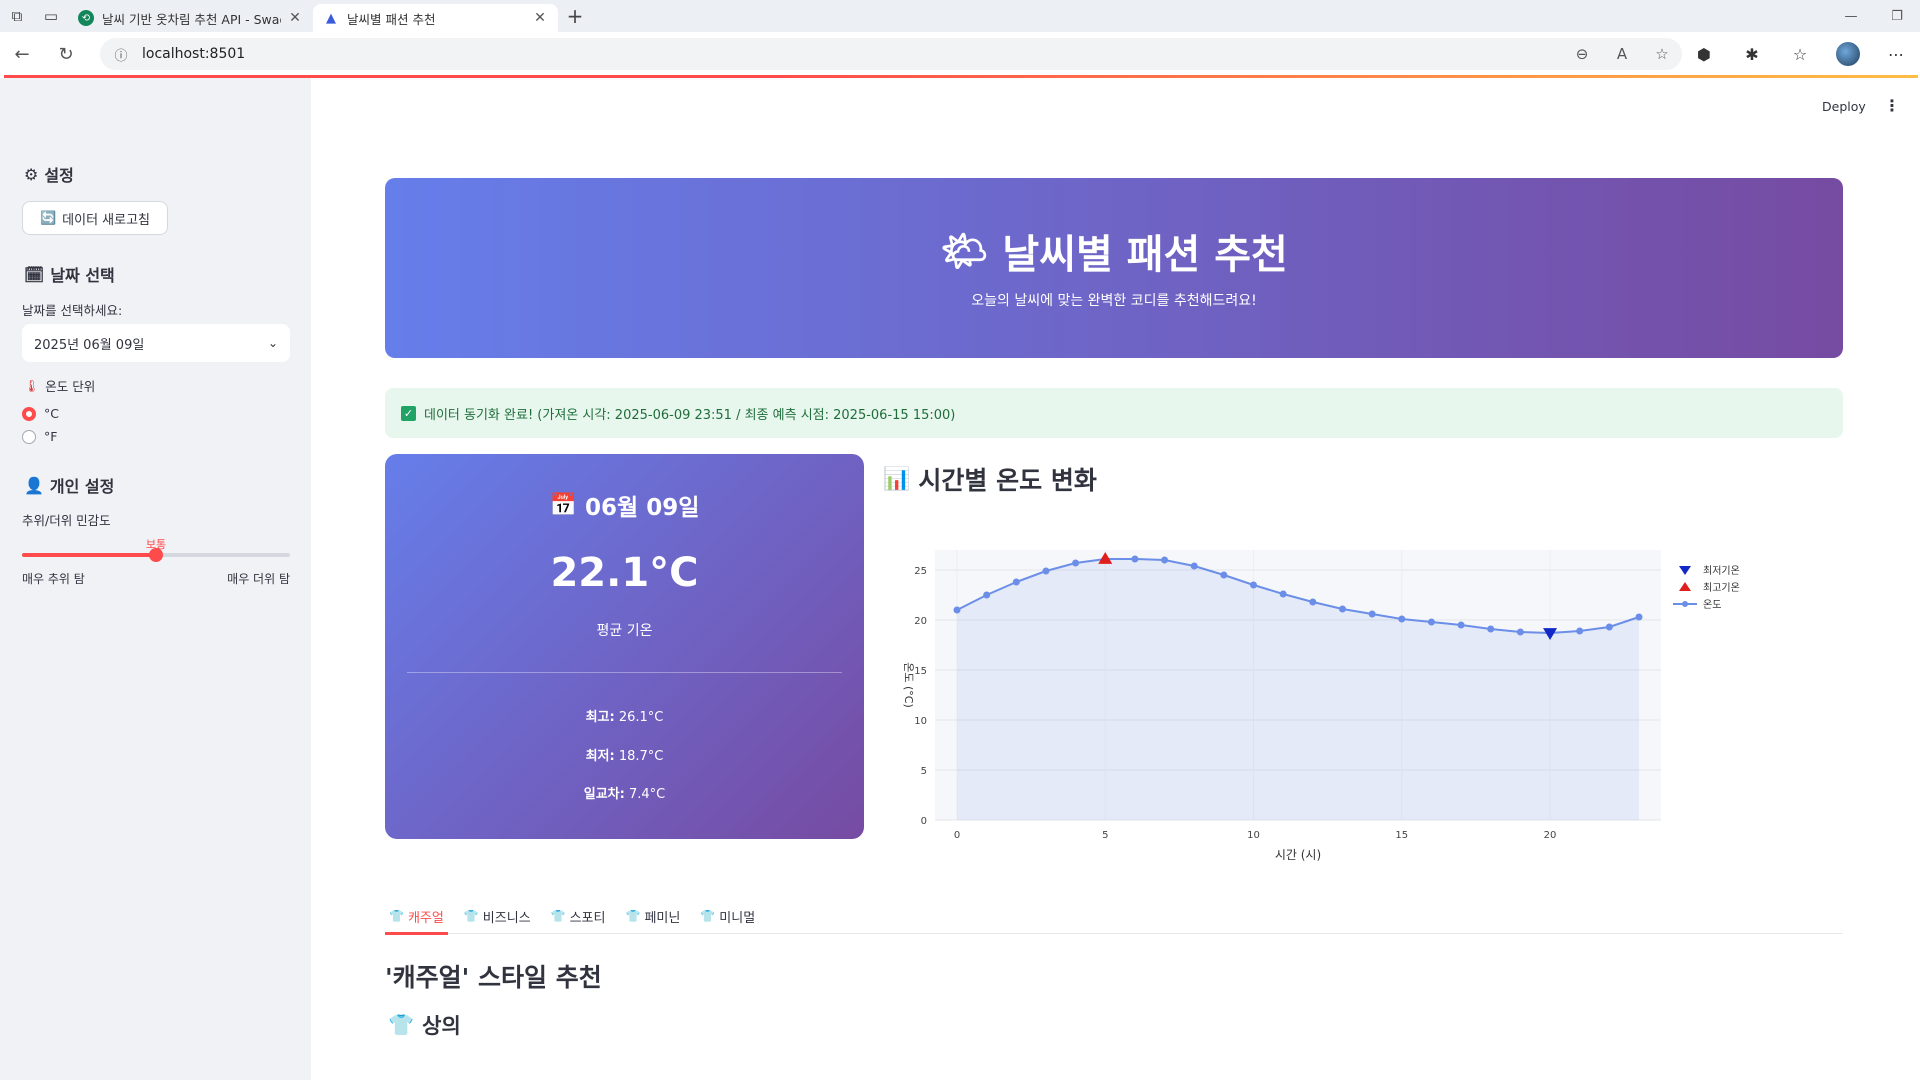  I want to click on legend-line-marker, so click(1685, 604).